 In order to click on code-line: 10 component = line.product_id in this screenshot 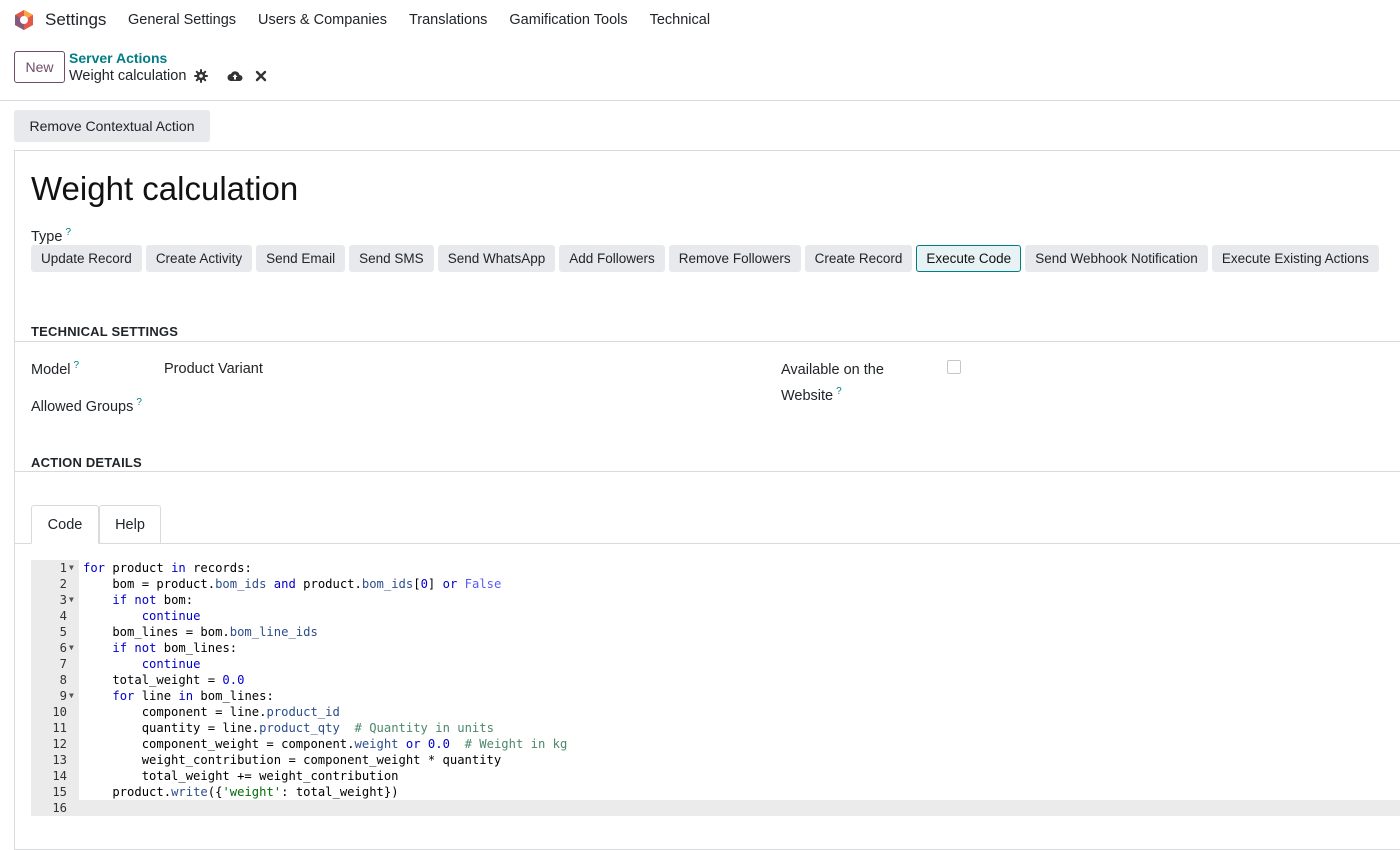, I will do `click(715, 712)`.